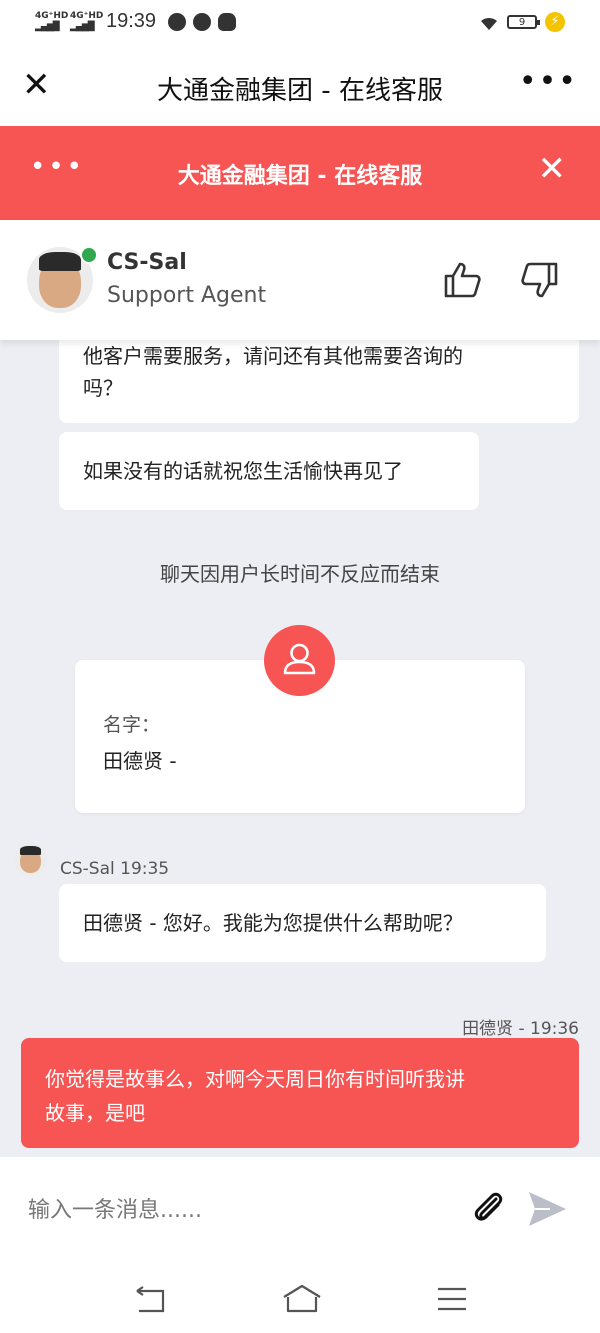 The width and height of the screenshot is (600, 1333). Describe the element at coordinates (177, 22) in the screenshot. I see `wechat-icon` at that location.